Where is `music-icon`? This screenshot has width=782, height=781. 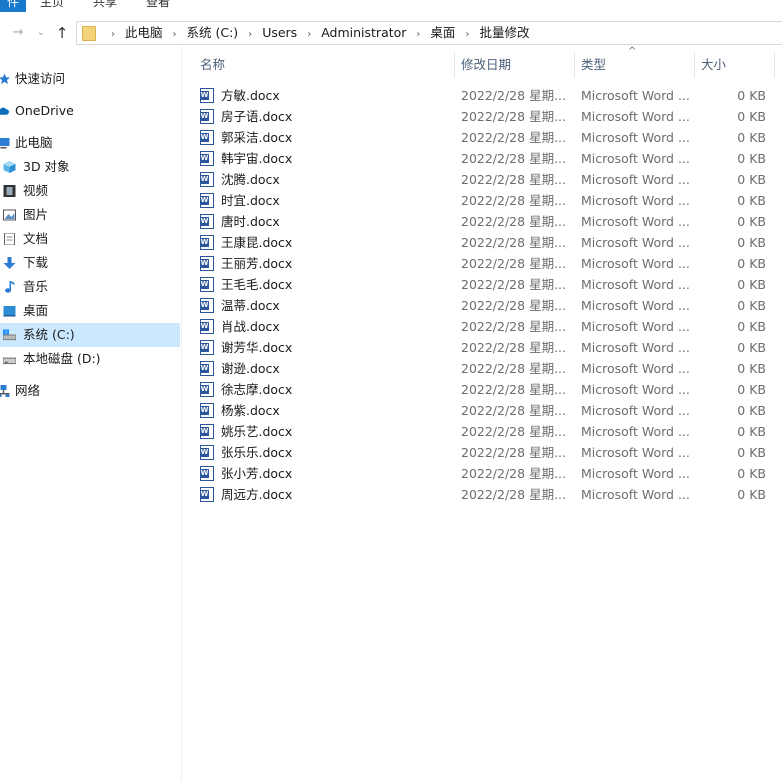 music-icon is located at coordinates (10, 287).